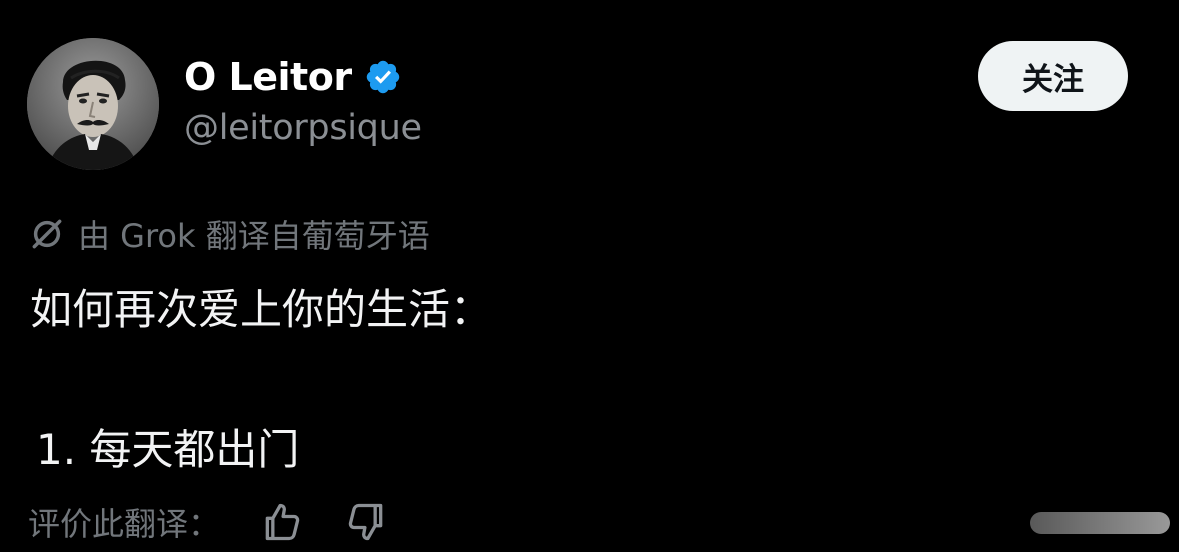 This screenshot has width=1179, height=552. I want to click on follow-button: 关注, so click(1053, 76).